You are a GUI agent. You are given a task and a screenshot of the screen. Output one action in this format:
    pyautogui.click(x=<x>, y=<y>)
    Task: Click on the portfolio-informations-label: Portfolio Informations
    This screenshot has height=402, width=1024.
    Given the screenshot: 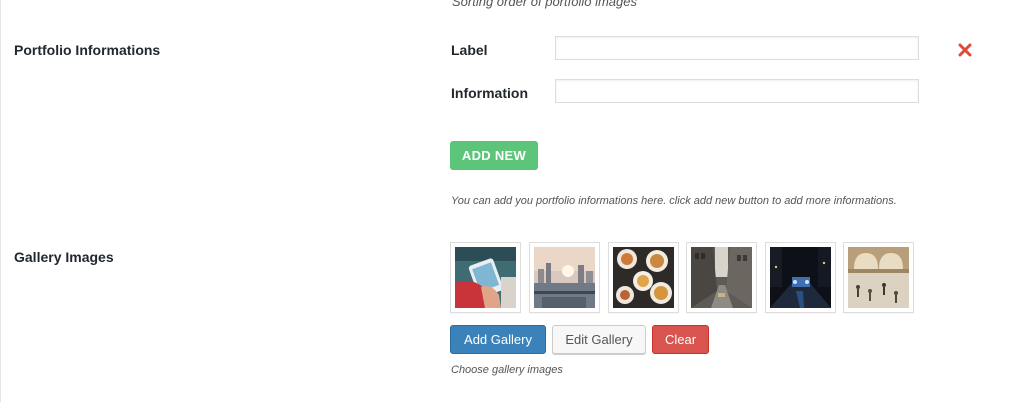 What is the action you would take?
    pyautogui.click(x=87, y=50)
    